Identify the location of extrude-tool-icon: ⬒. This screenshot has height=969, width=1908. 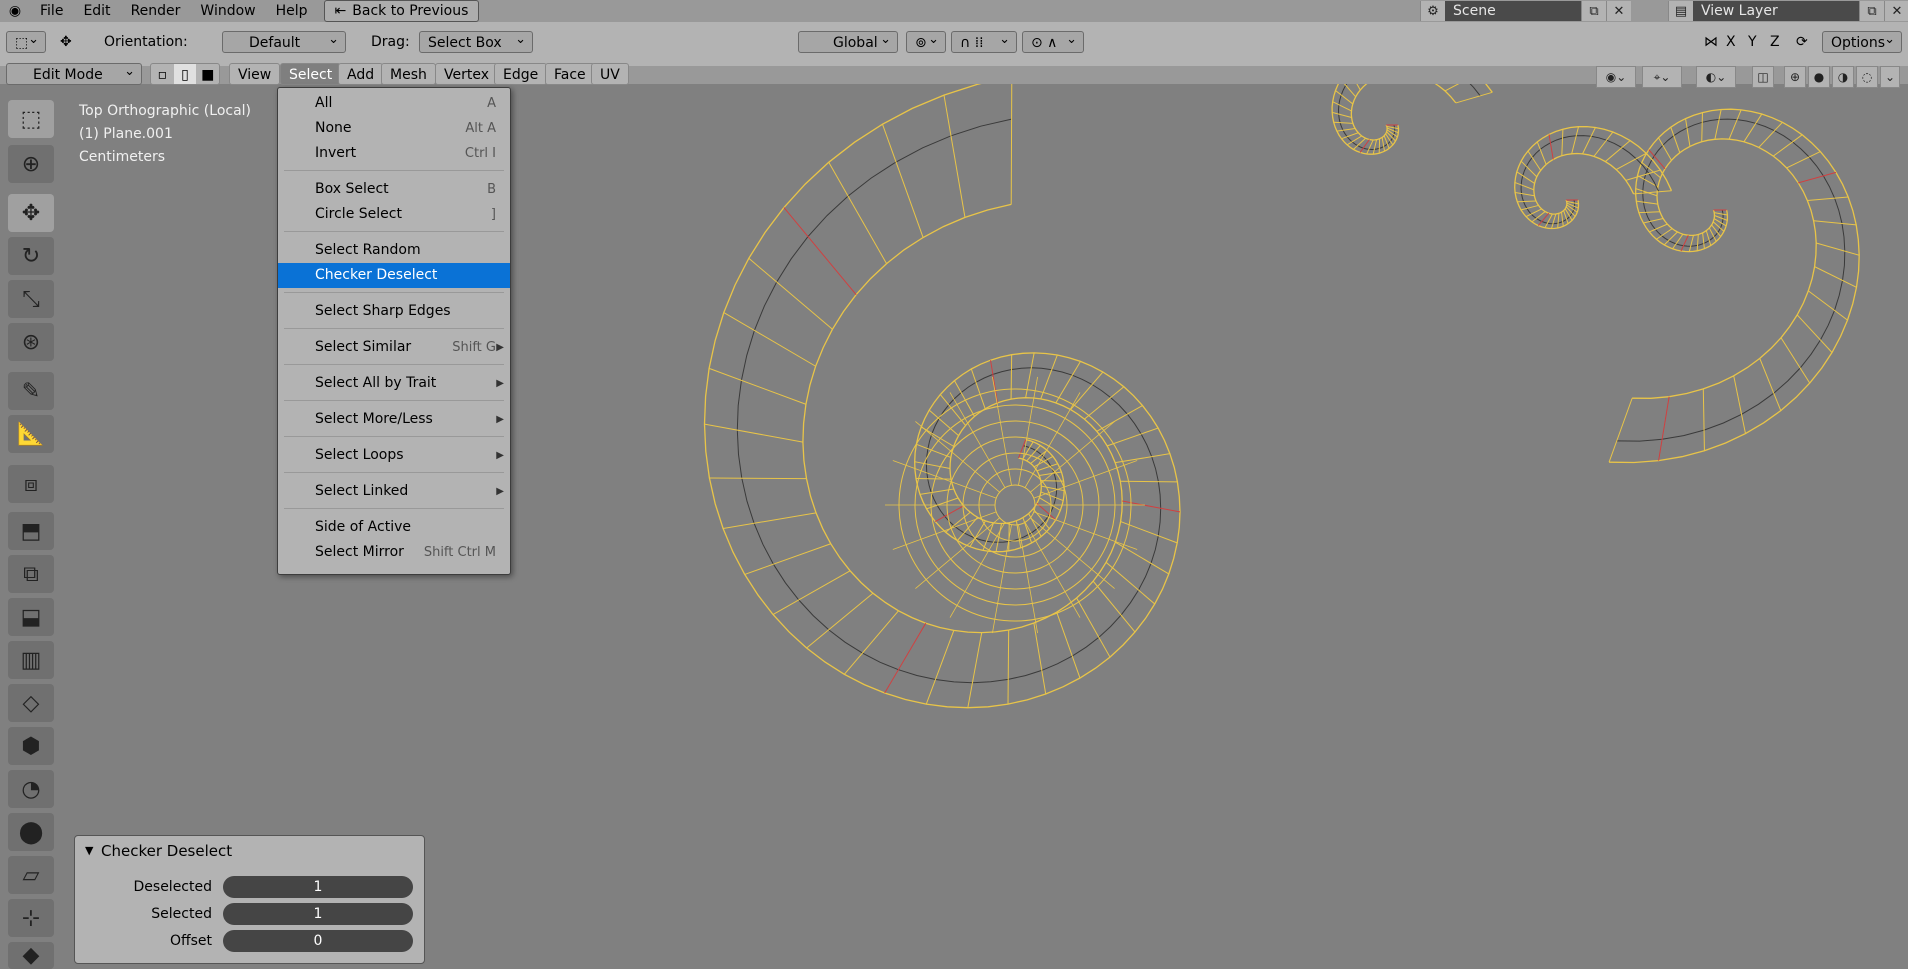
(31, 531).